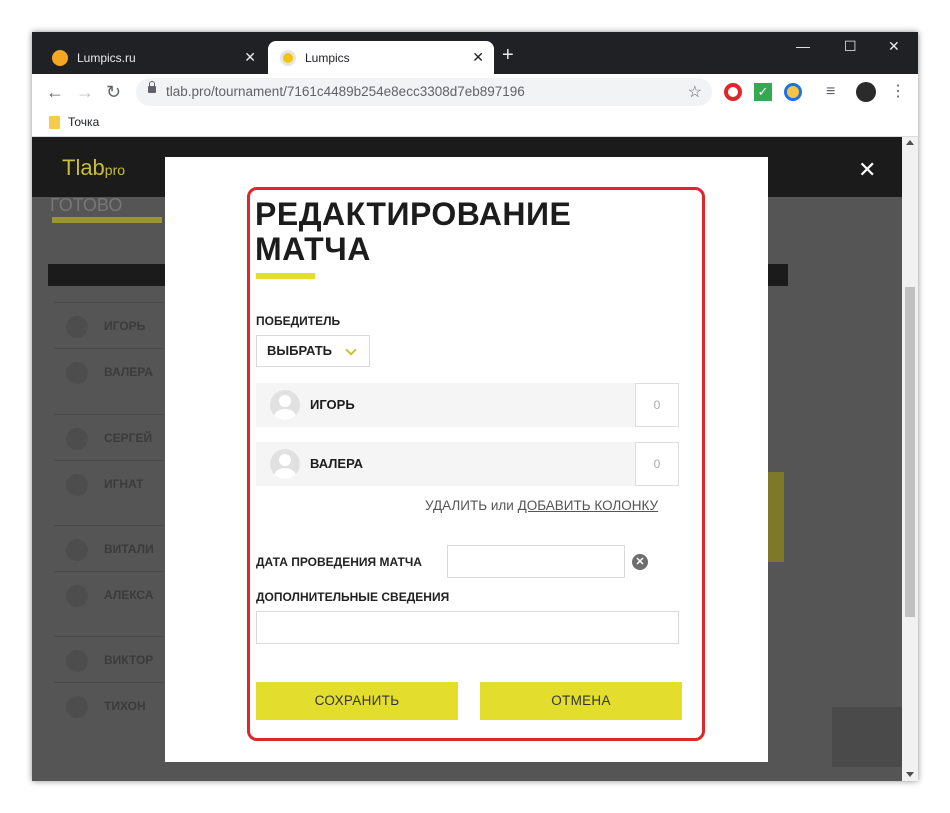  What do you see at coordinates (467, 627) in the screenshot?
I see `extra-info-input` at bounding box center [467, 627].